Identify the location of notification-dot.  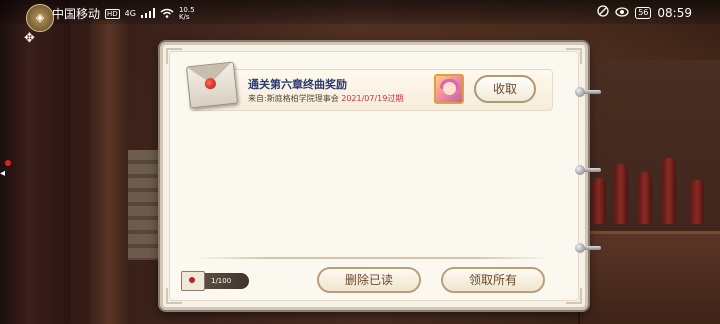
(8, 163).